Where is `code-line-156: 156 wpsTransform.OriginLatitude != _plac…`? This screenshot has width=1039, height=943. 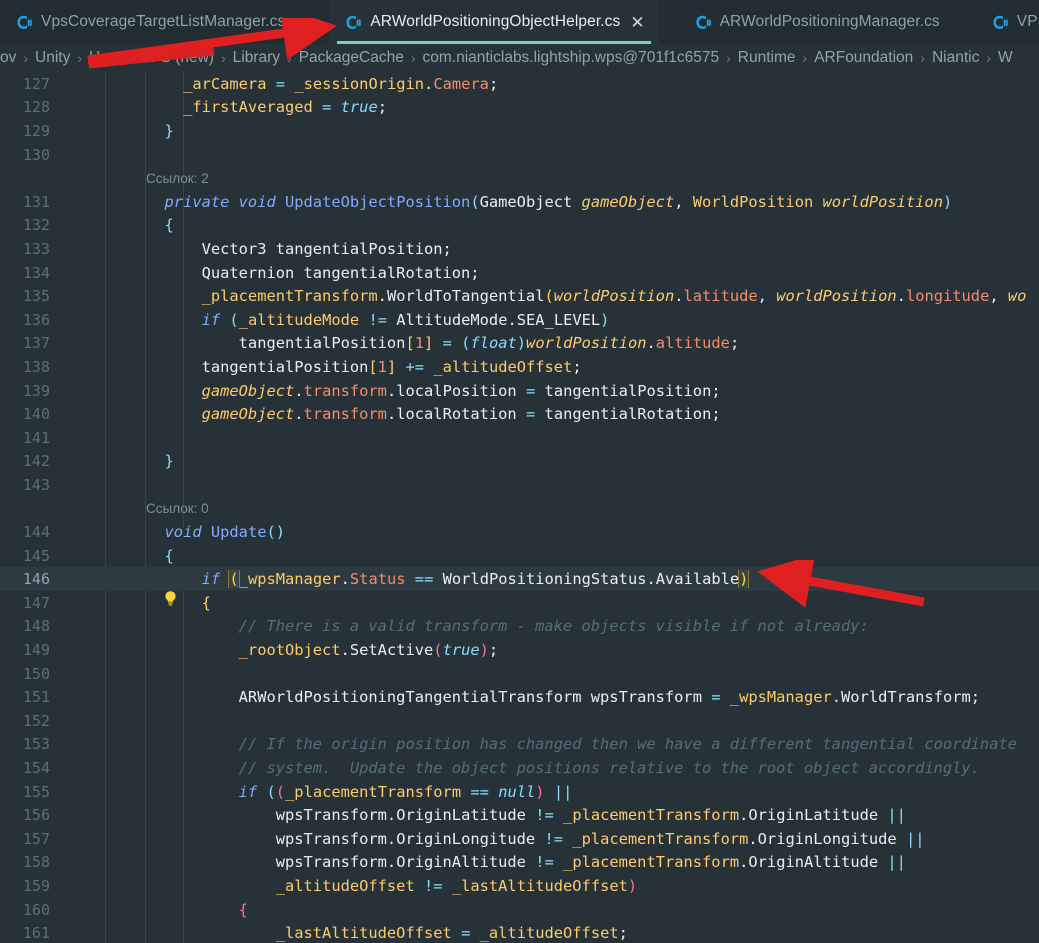 code-line-156: 156 wpsTransform.OriginLatitude != _plac… is located at coordinates (519, 815).